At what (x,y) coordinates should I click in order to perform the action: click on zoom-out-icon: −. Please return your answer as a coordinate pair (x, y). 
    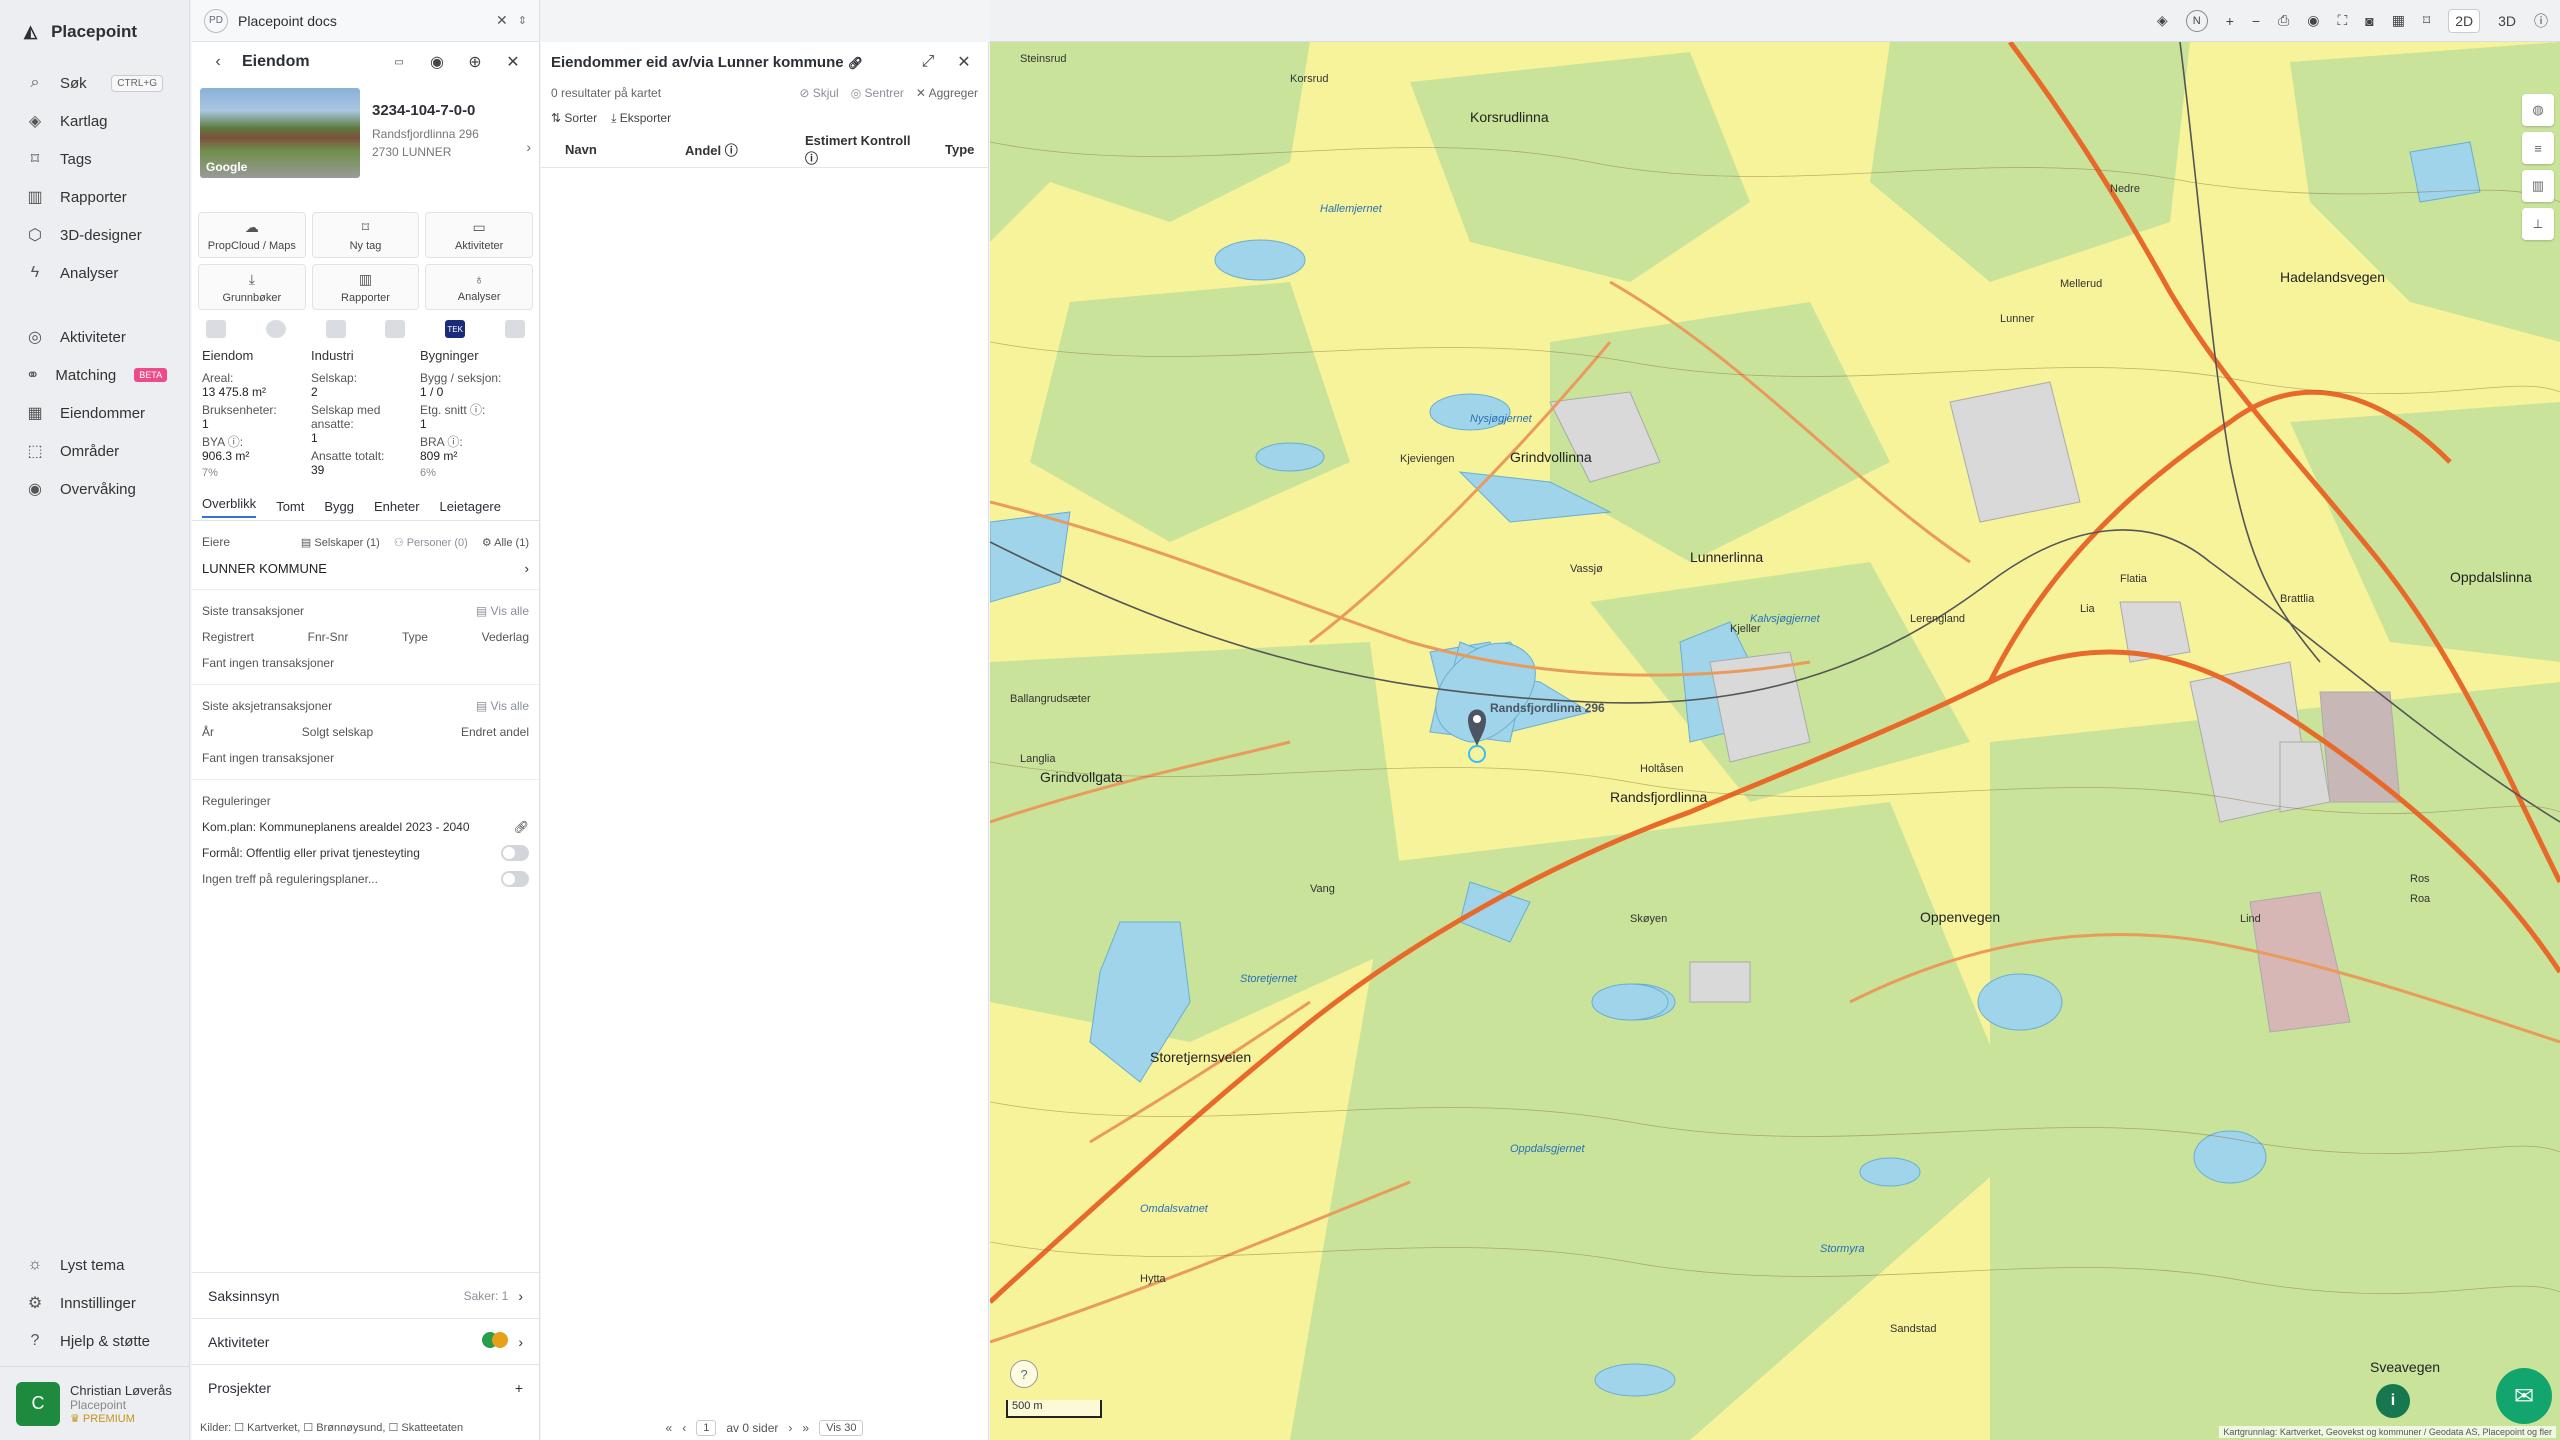
    Looking at the image, I should click on (2256, 21).